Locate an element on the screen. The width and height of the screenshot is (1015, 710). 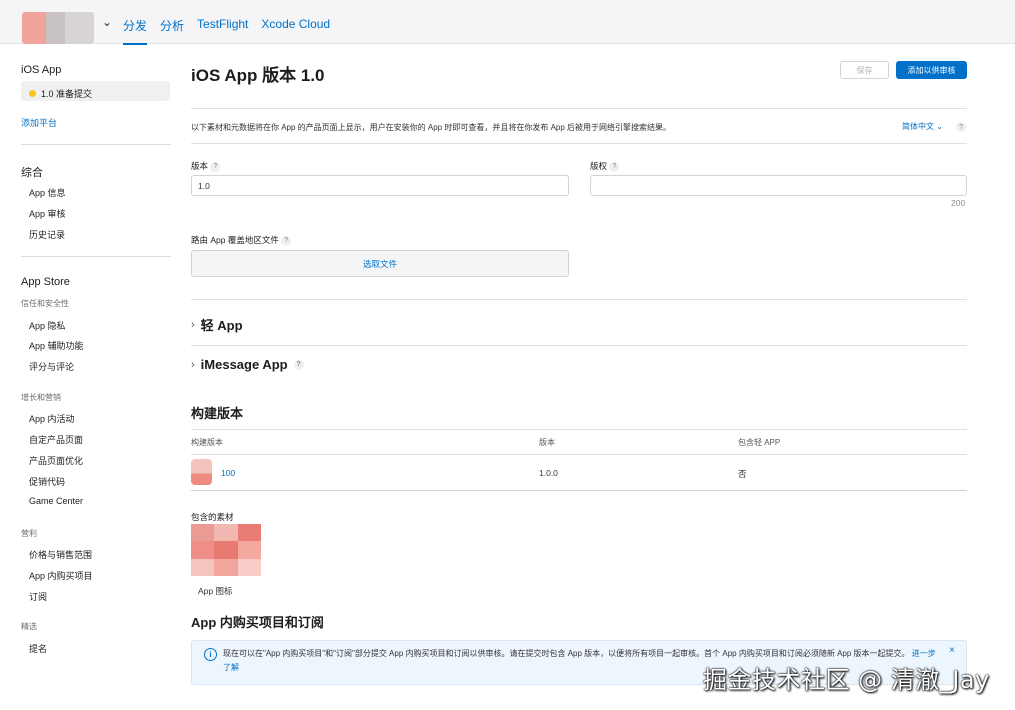
routing-file-label: 路由 App 覆盖地区文件 ? is located at coordinates (241, 240).